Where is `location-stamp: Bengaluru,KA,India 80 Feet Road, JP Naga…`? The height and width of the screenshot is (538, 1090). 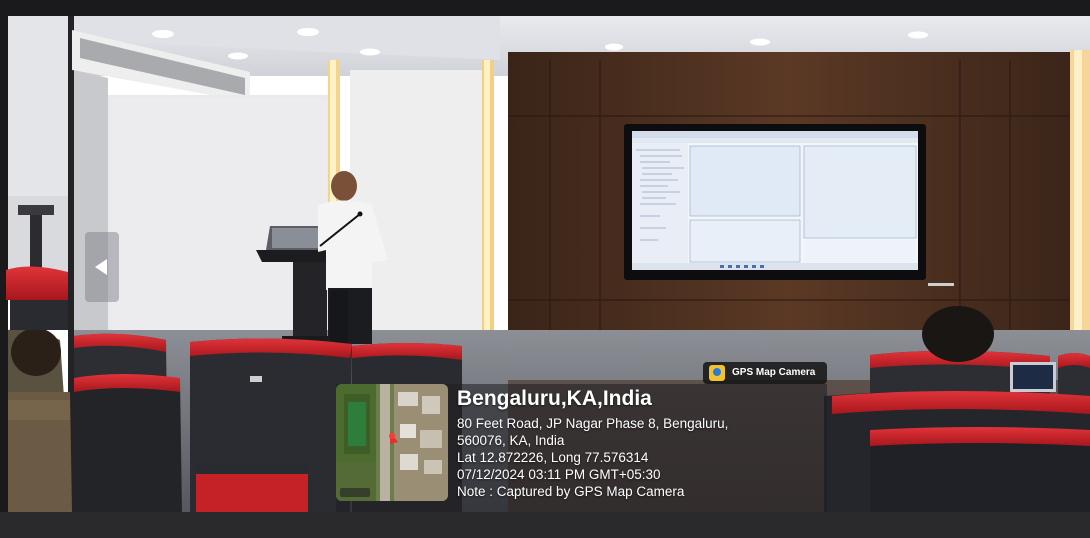
location-stamp: Bengaluru,KA,India 80 Feet Road, JP Naga… is located at coordinates (581, 441).